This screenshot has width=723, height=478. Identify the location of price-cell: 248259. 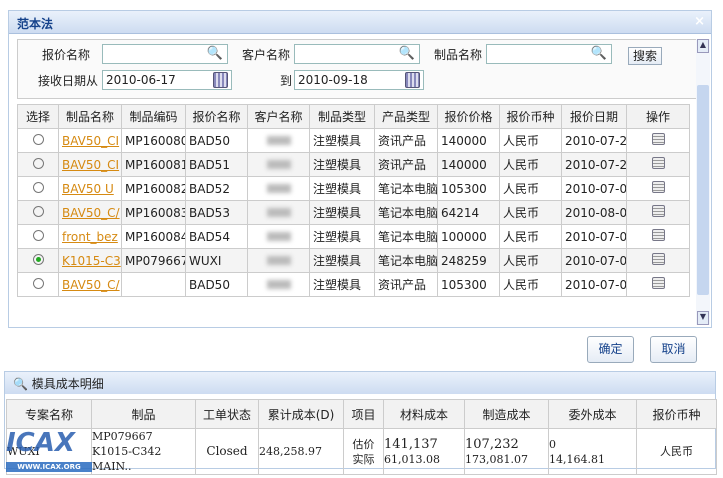
(468, 260).